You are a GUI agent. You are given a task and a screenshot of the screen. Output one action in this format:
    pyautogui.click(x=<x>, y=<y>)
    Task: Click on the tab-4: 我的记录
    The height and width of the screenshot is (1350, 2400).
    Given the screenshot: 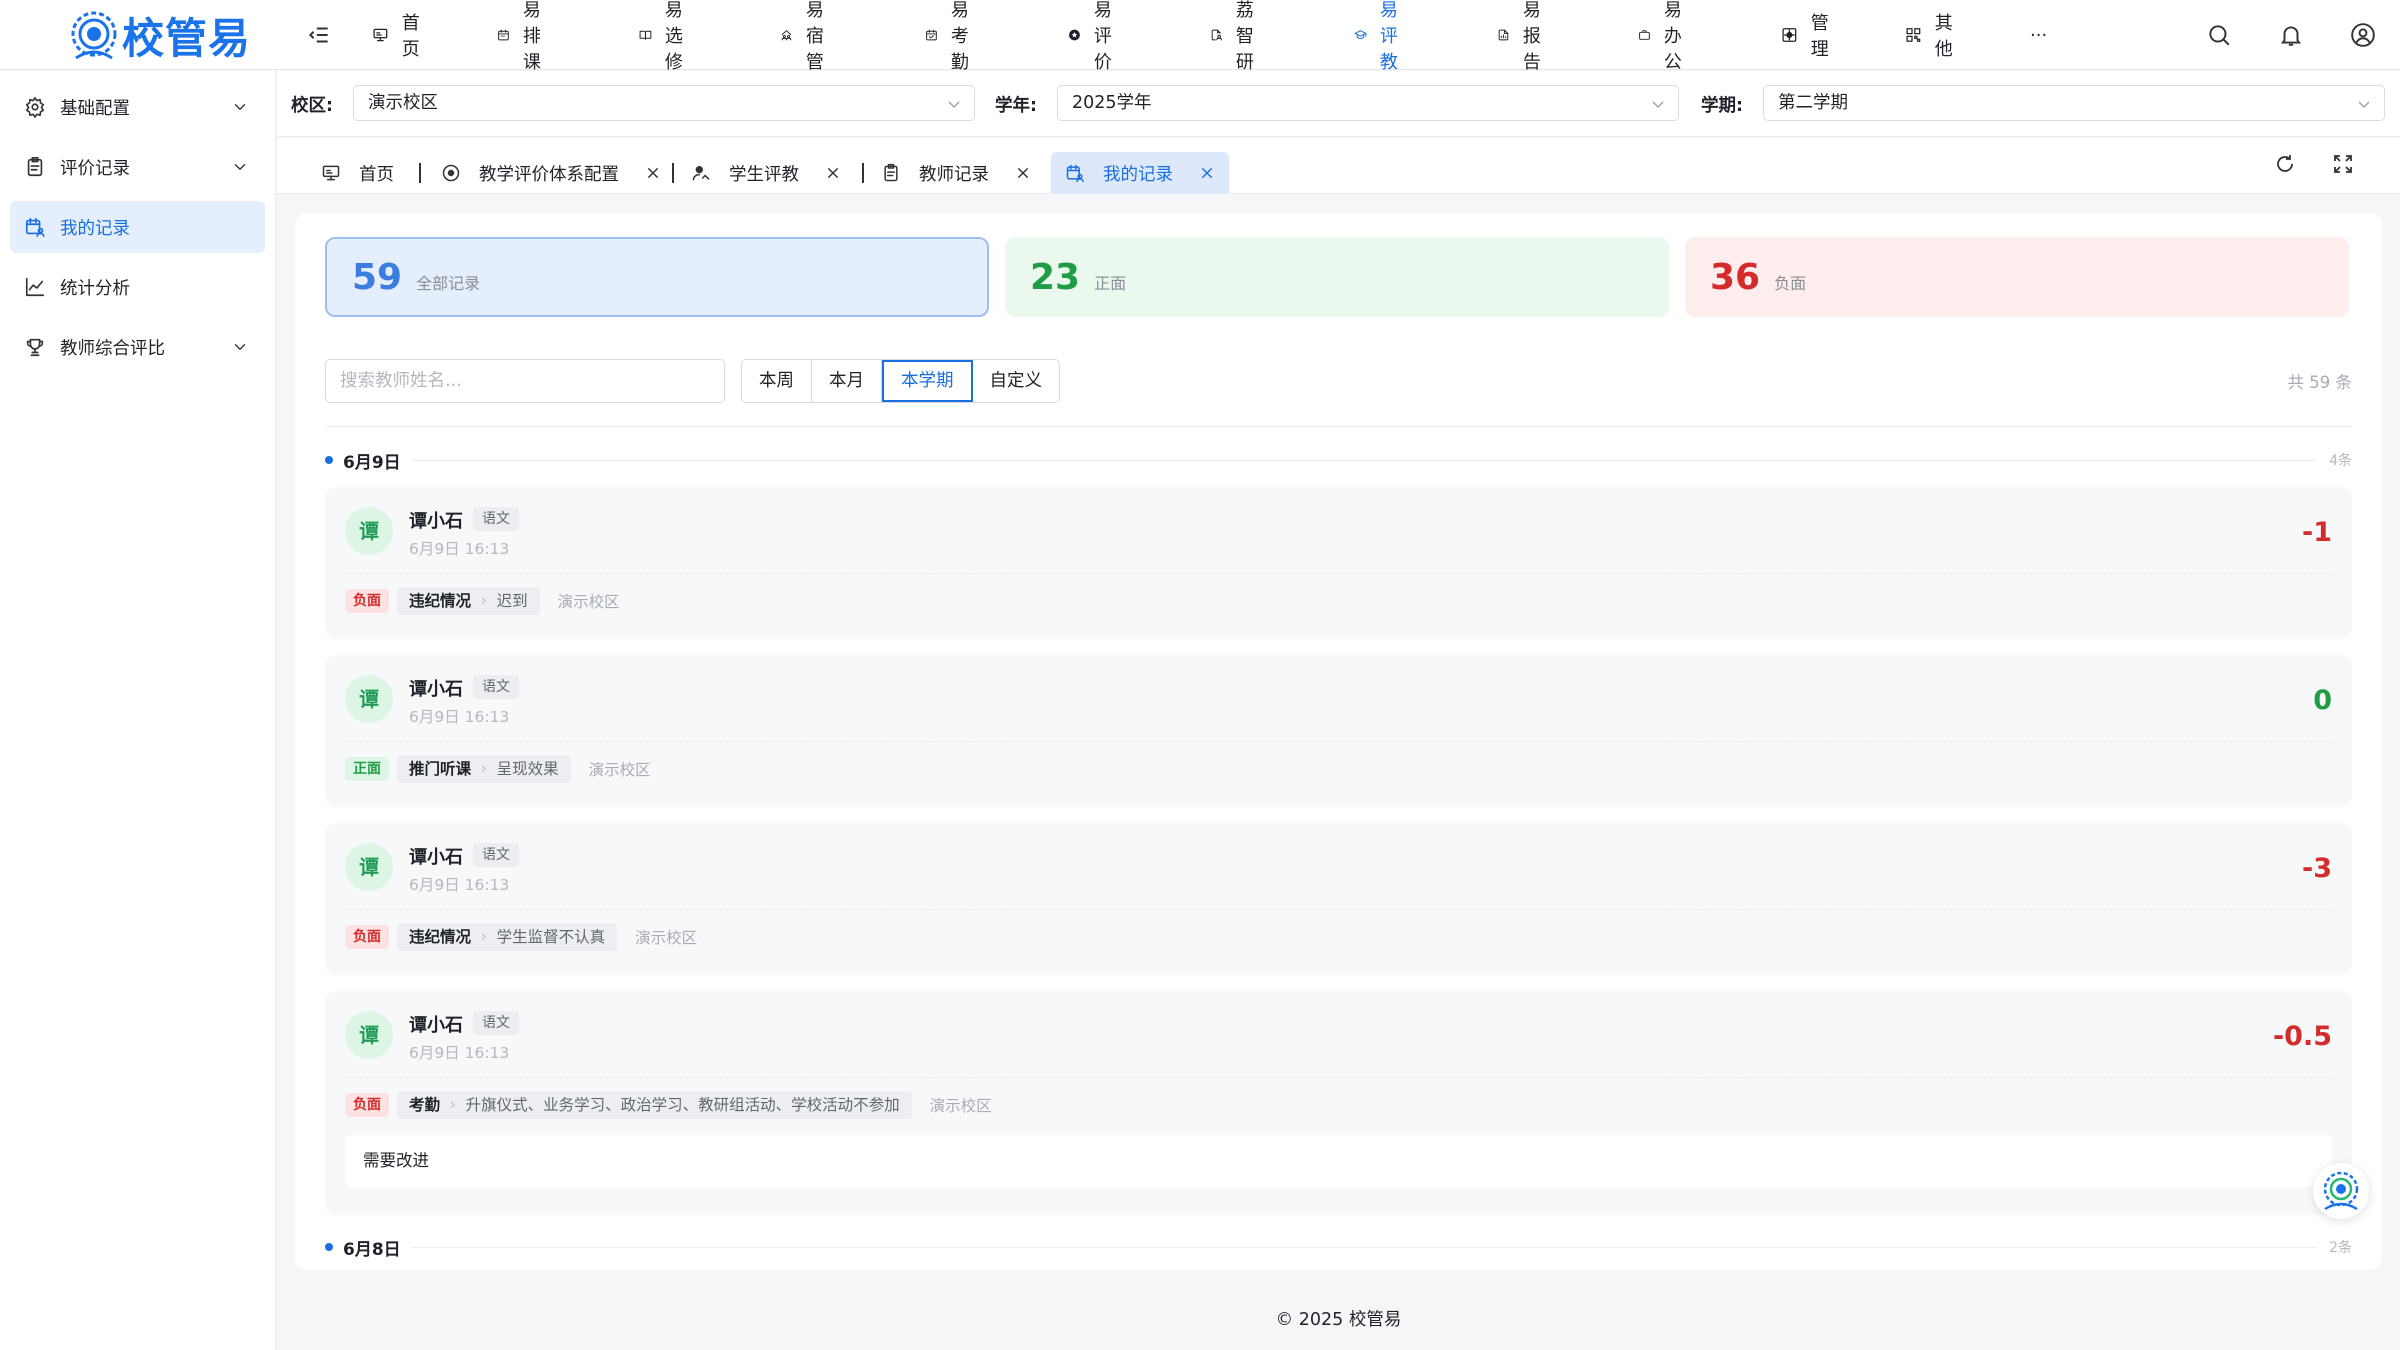 What is the action you would take?
    pyautogui.click(x=1140, y=173)
    